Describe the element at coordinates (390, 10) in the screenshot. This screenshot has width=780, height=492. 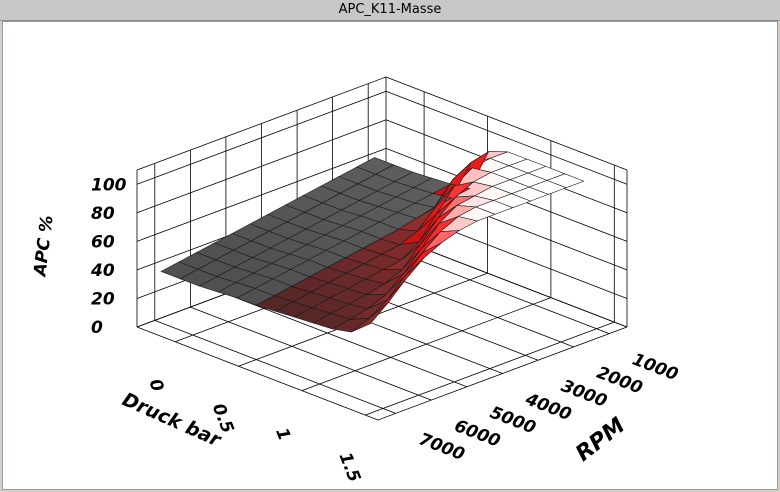
I see `window-title: APC_K11-Masse` at that location.